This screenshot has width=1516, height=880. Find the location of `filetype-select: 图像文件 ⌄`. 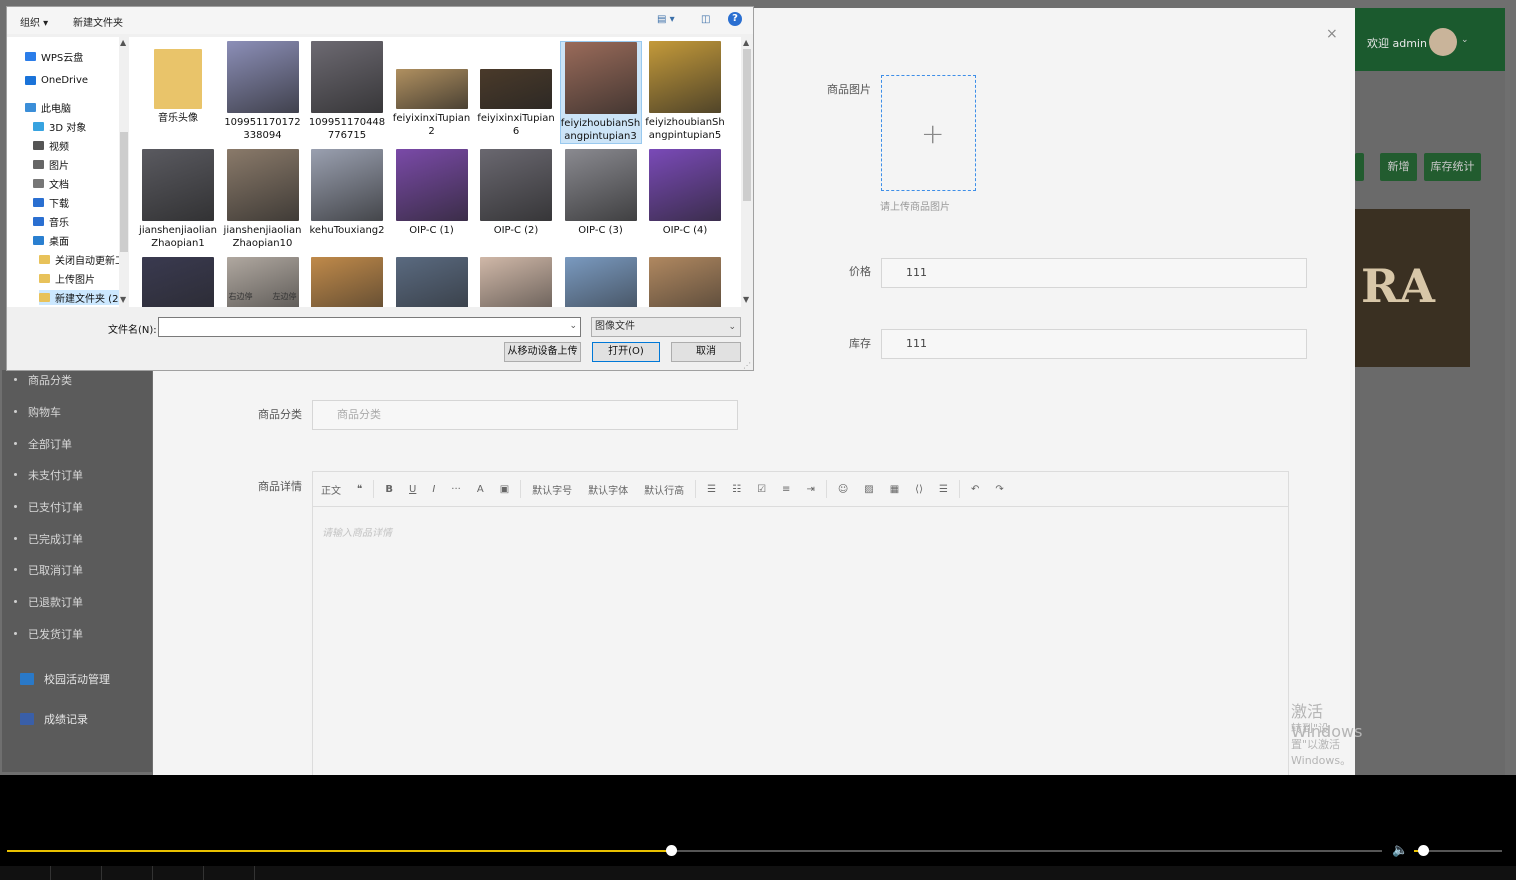

filetype-select: 图像文件 ⌄ is located at coordinates (666, 327).